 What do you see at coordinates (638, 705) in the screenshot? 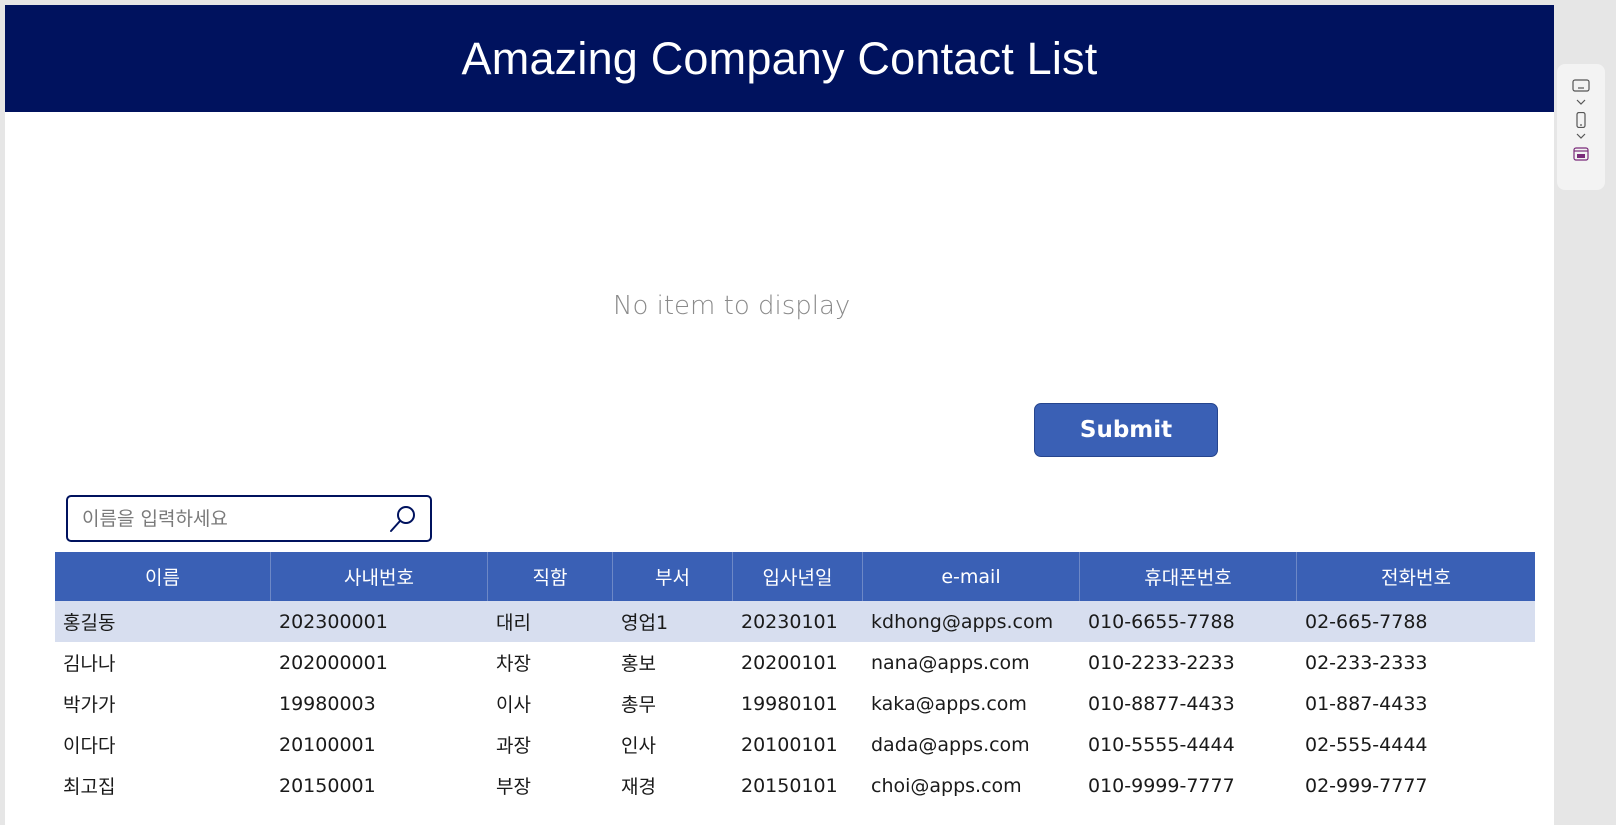
I see `cell-department: 총무` at bounding box center [638, 705].